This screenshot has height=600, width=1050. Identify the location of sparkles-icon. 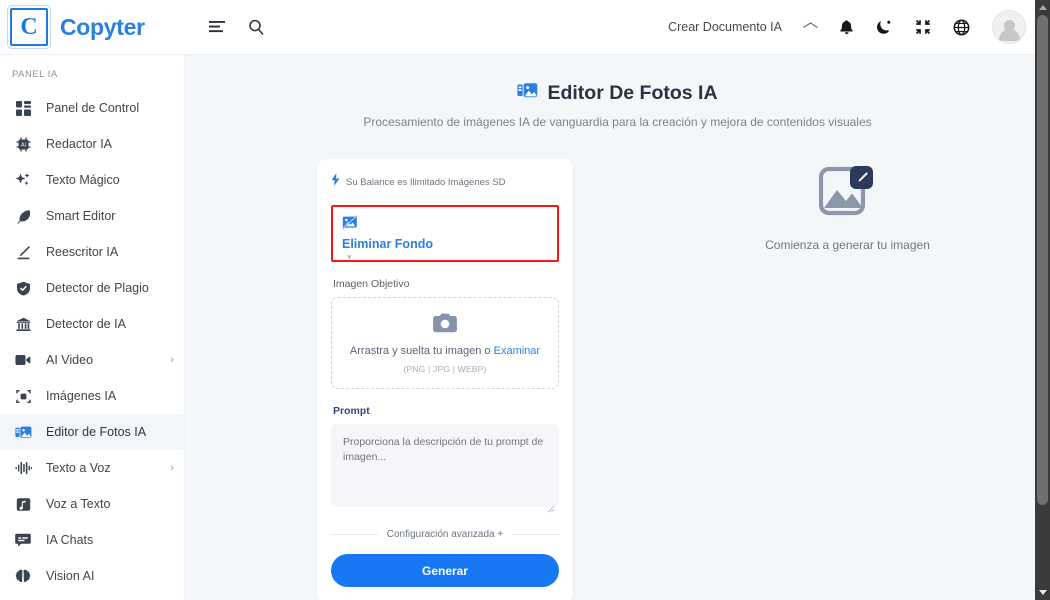
(23, 180).